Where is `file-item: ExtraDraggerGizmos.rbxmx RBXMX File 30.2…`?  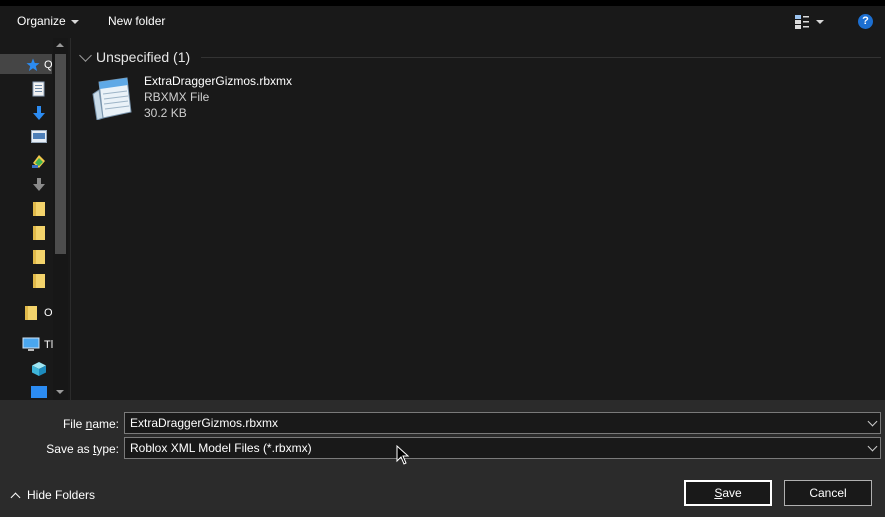
file-item: ExtraDraggerGizmos.rbxmx RBXMX File 30.2… is located at coordinates (221, 98).